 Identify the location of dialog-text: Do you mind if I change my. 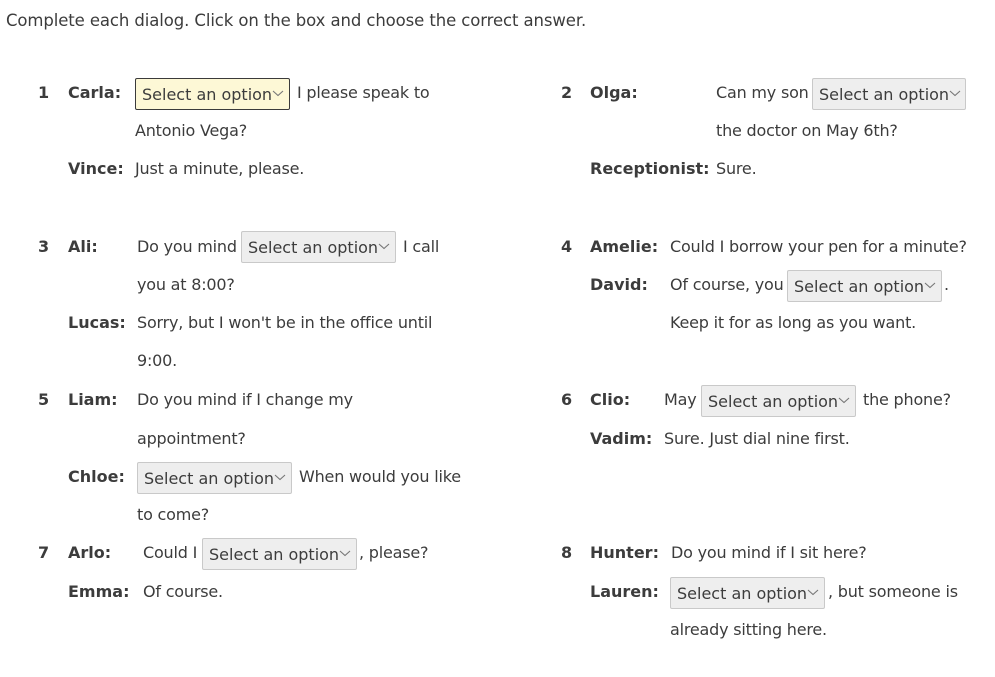
(245, 399).